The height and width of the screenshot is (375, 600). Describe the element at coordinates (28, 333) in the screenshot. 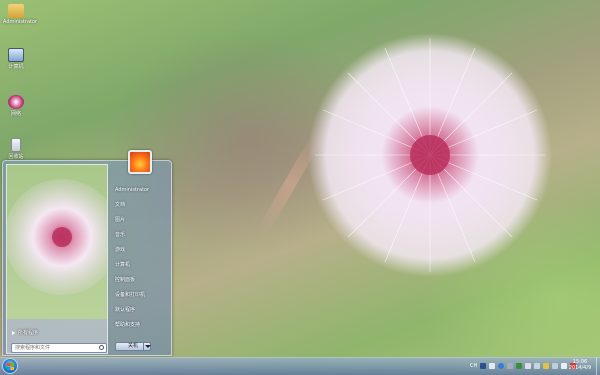

I see `all-programs-label: 所有程序` at that location.